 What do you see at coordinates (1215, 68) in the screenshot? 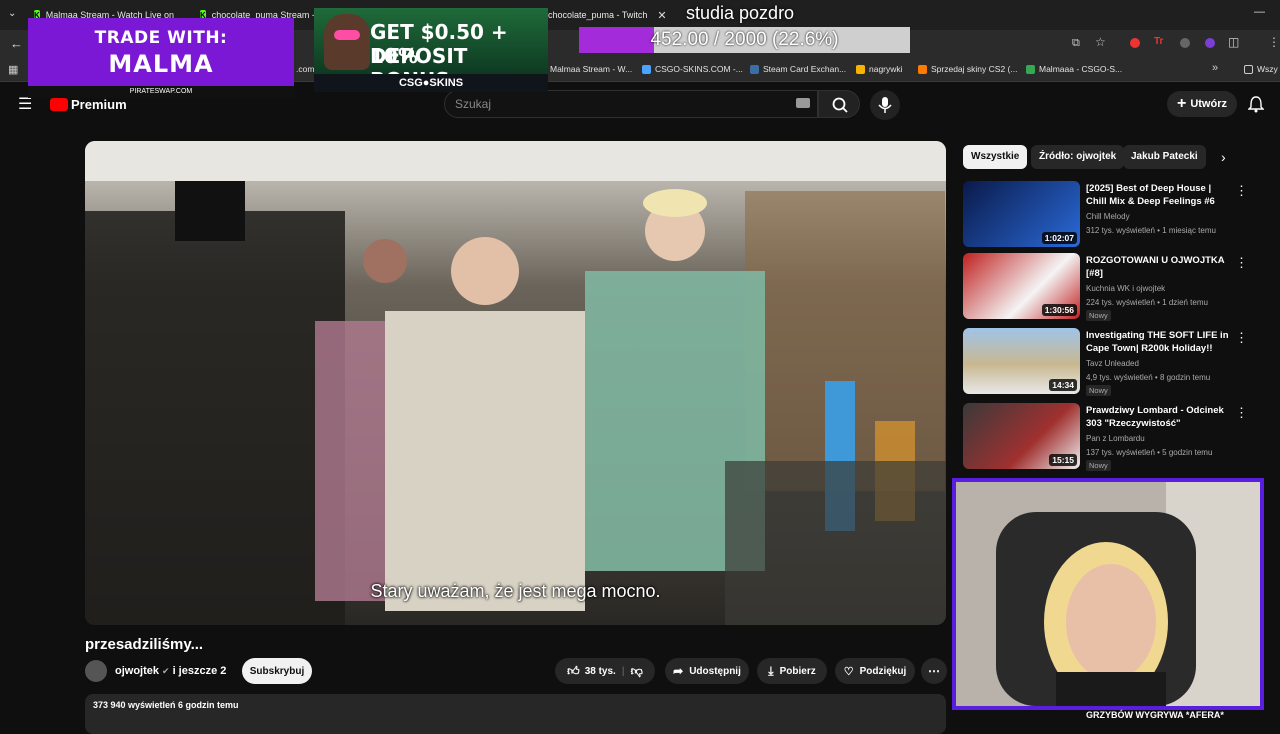
I see `bookmarks-overflow-icon: »` at bounding box center [1215, 68].